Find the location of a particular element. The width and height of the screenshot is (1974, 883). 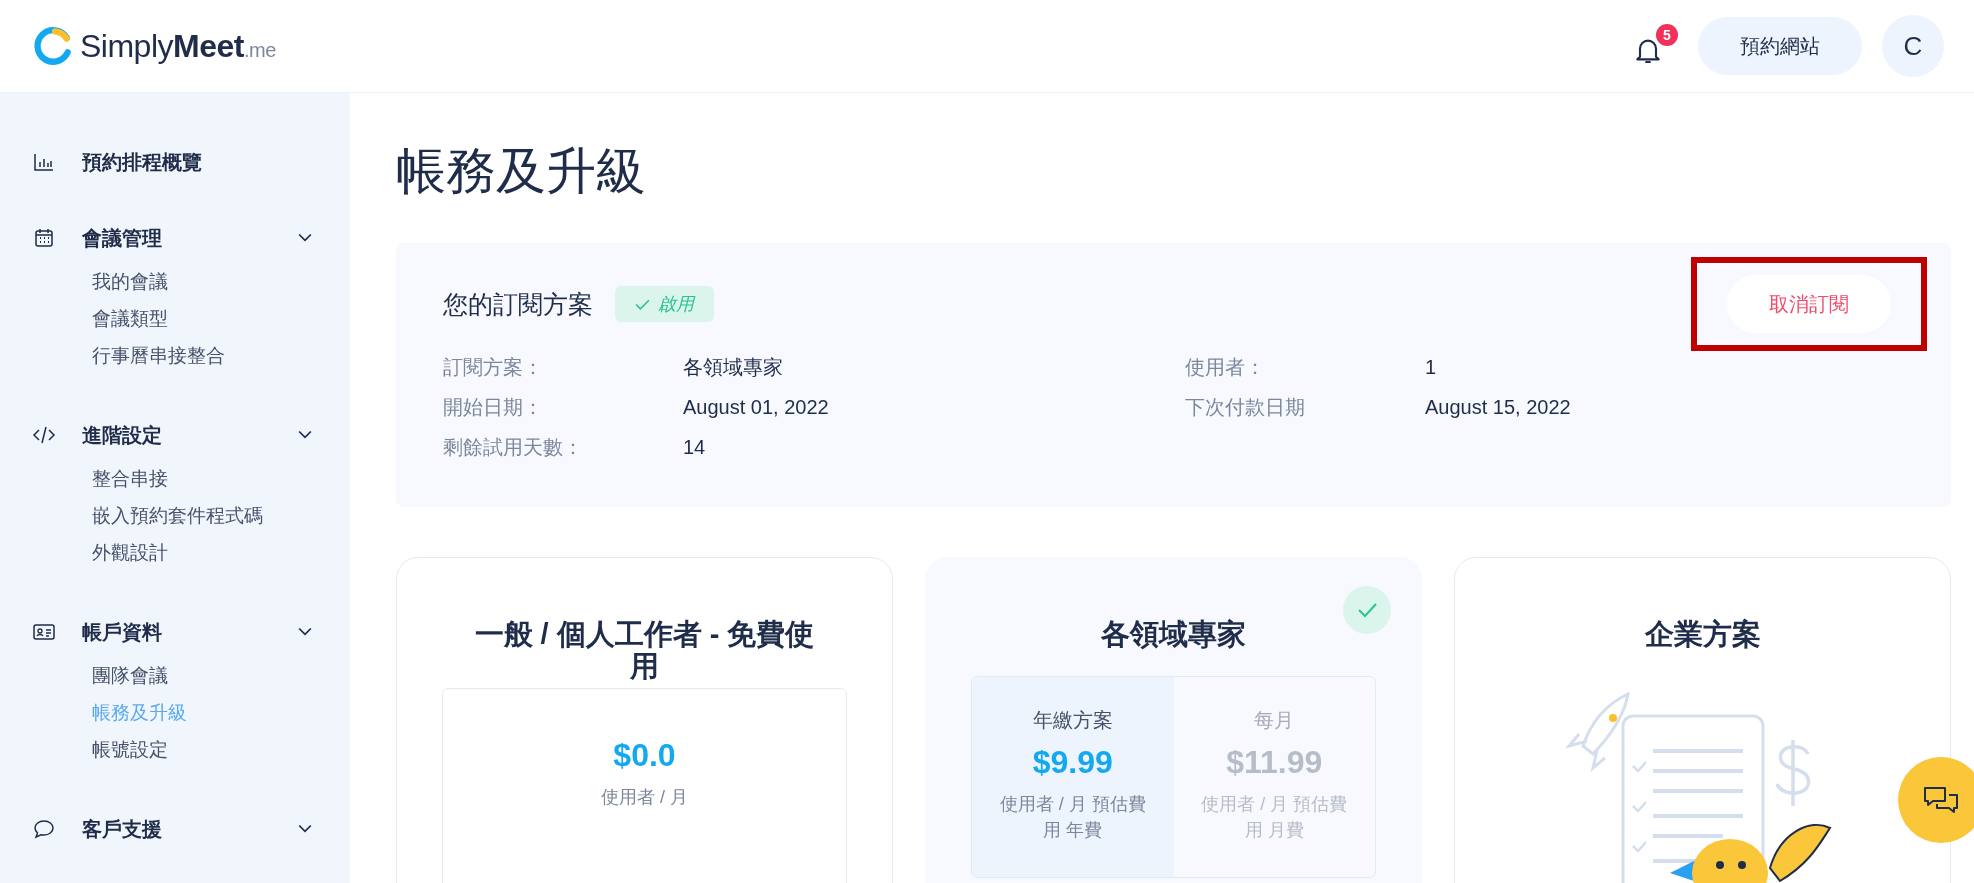

booking-site-button: 預約網站 is located at coordinates (1780, 46).